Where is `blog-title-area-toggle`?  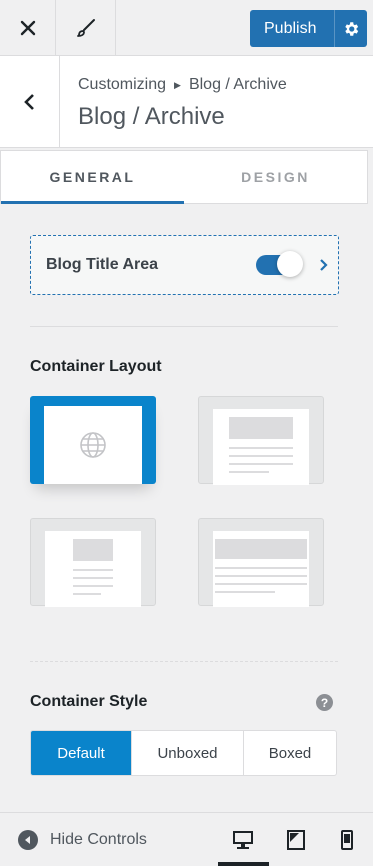 blog-title-area-toggle is located at coordinates (279, 264).